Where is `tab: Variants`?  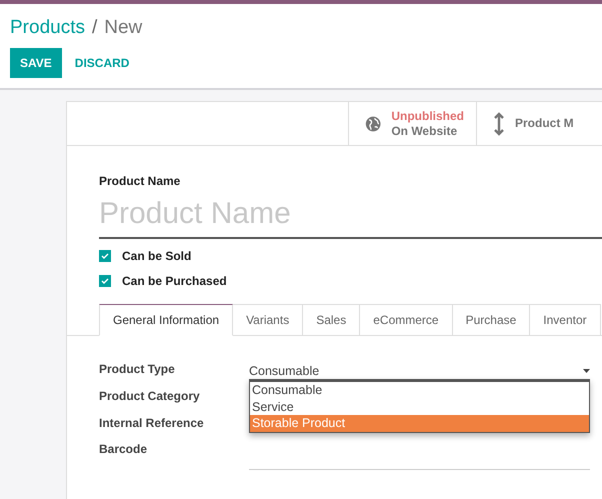 tab: Variants is located at coordinates (268, 319).